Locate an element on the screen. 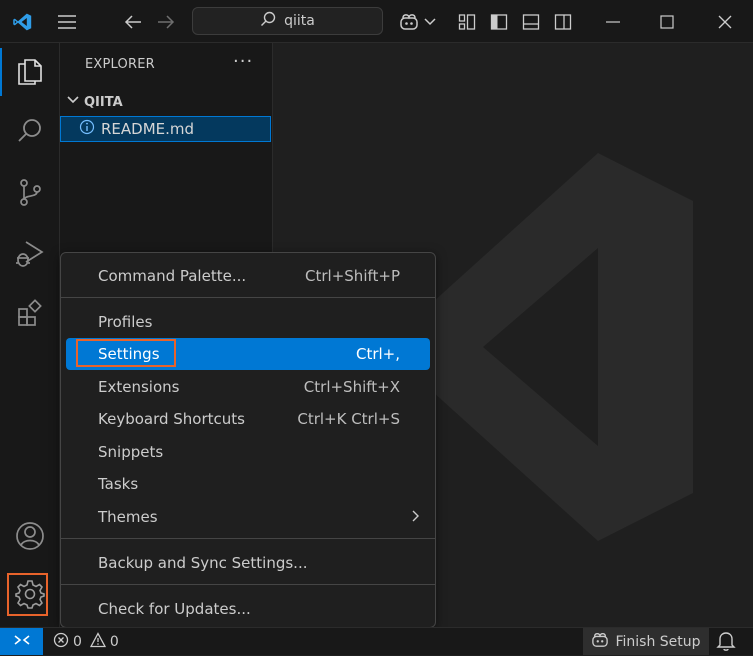 Image resolution: width=753 pixels, height=656 pixels. activity-accounts is located at coordinates (30, 538).